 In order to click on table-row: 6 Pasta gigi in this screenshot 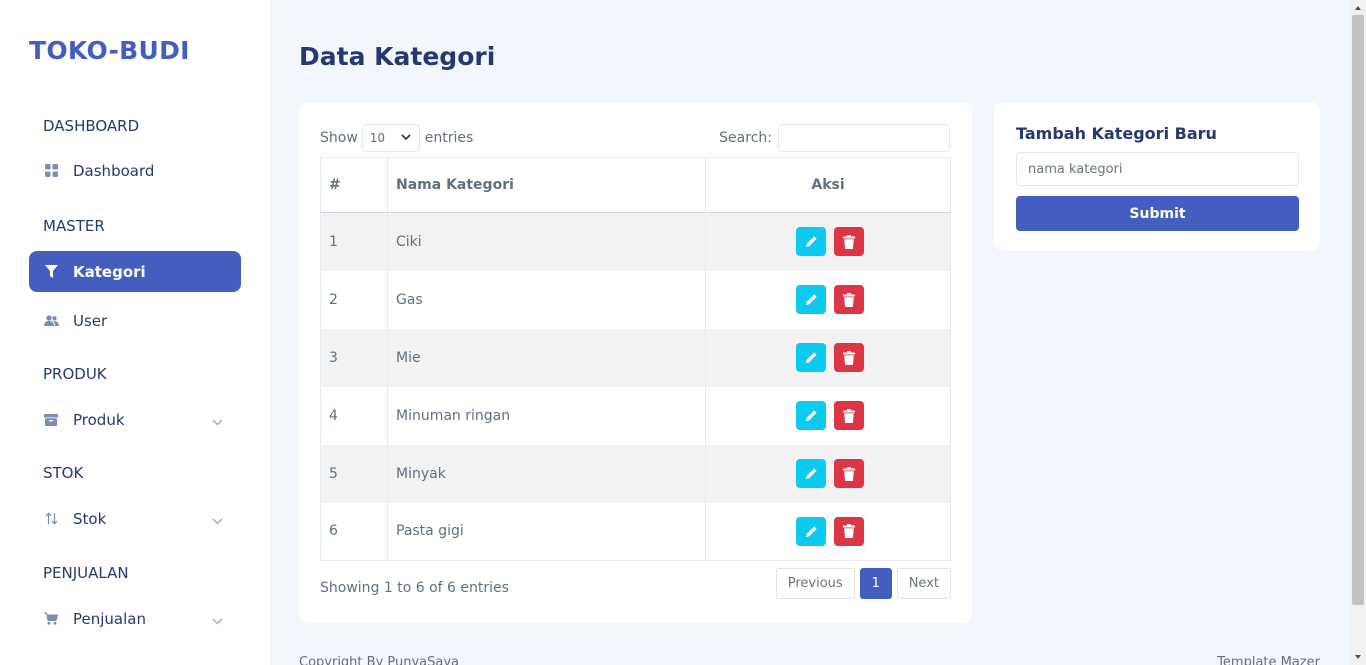, I will do `click(635, 531)`.